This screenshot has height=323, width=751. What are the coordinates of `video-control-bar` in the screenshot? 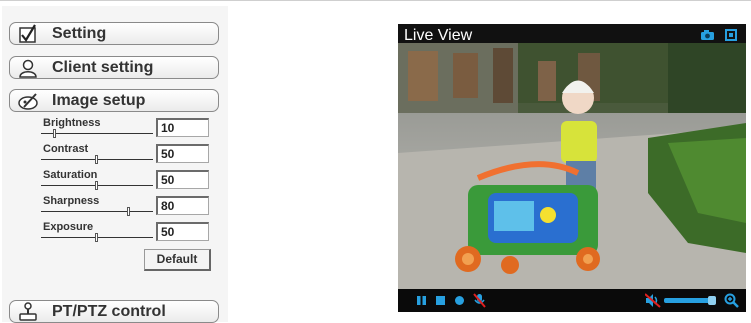 It's located at (572, 300).